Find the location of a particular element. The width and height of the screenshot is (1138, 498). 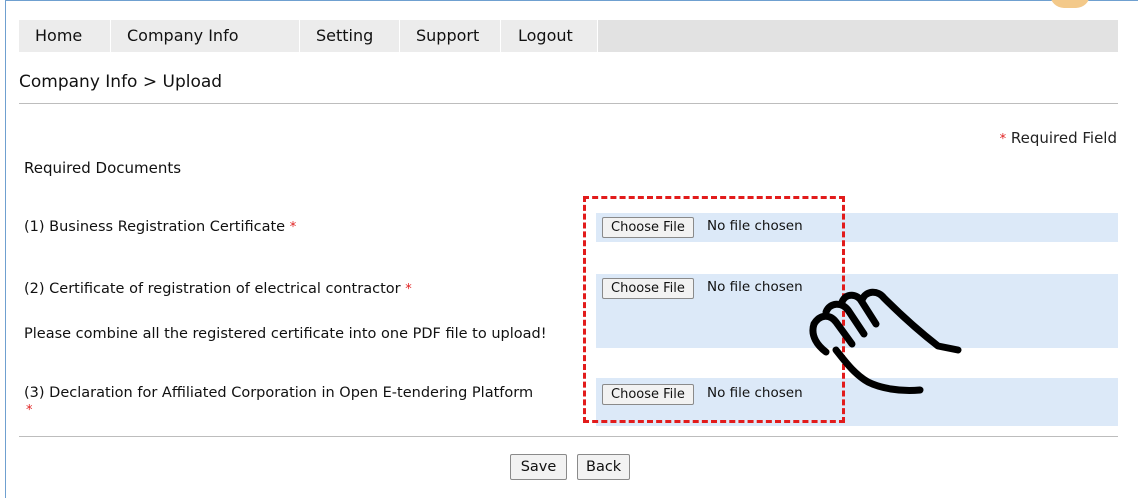

nav-setting: Setting is located at coordinates (350, 36).